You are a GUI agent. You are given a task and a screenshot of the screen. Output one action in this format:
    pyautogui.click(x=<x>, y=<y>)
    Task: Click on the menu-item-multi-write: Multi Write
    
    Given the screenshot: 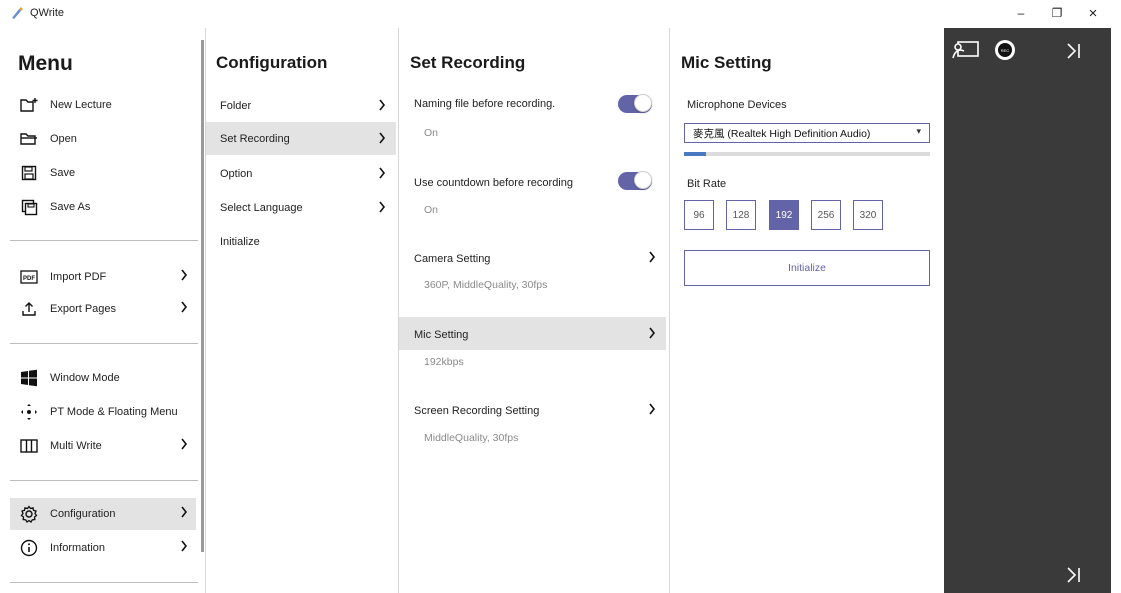 What is the action you would take?
    pyautogui.click(x=103, y=446)
    